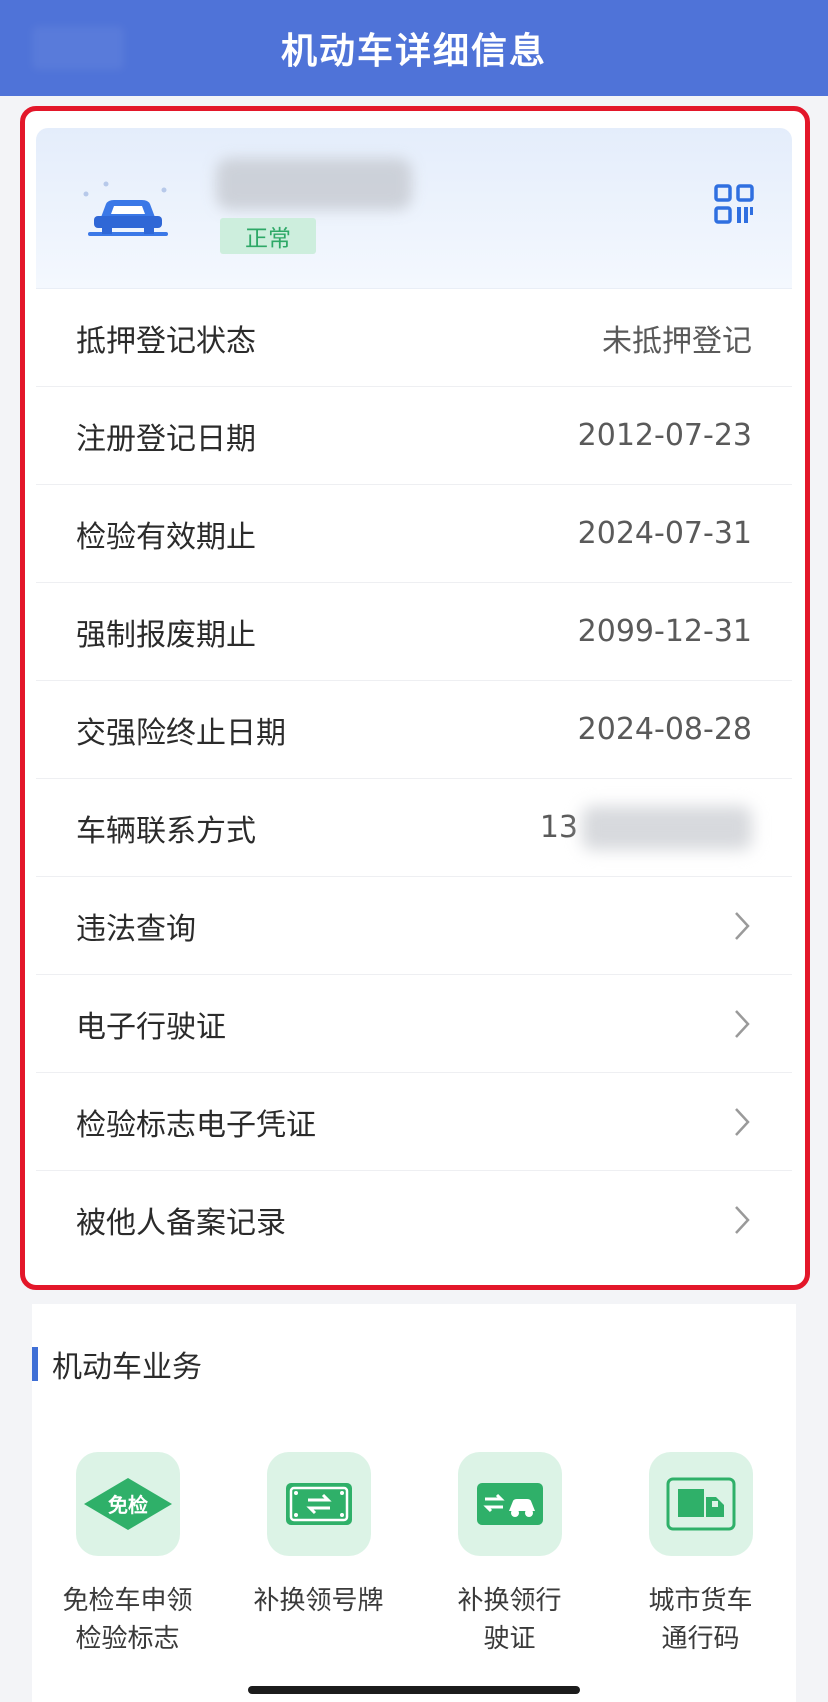  Describe the element at coordinates (414, 1121) in the screenshot. I see `row-inspection-mark-voucher: 检验标志电子凭证` at that location.